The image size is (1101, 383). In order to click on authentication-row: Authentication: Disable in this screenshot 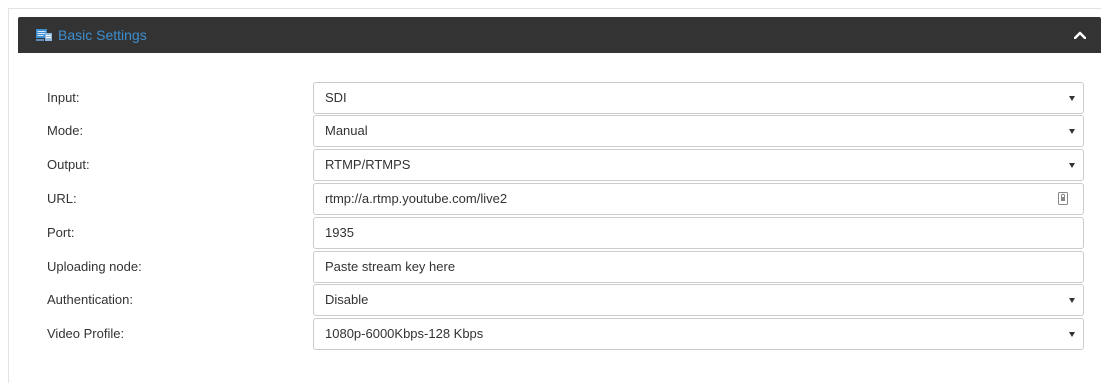, I will do `click(559, 300)`.